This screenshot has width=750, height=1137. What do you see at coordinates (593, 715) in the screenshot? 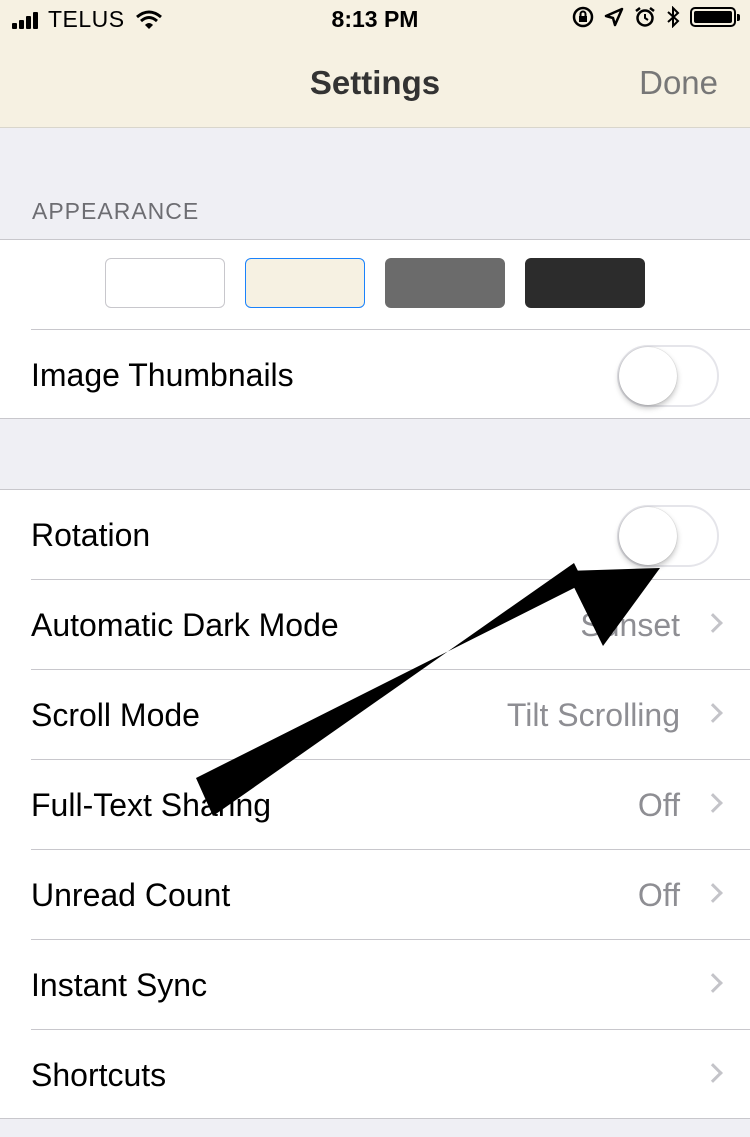
I see `scroll-mode-value: Tilt Scrolling` at bounding box center [593, 715].